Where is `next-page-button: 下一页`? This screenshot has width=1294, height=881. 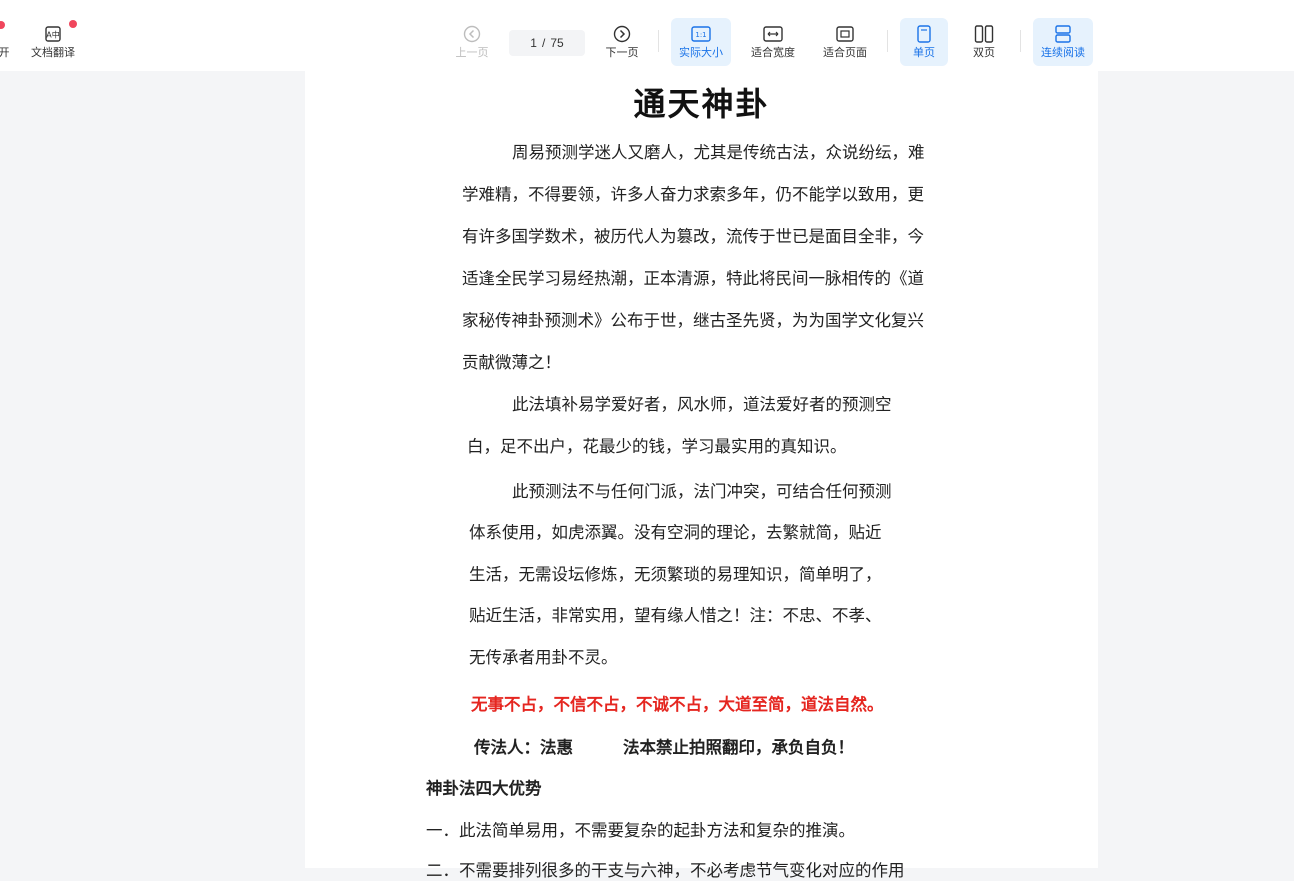
next-page-button: 下一页 is located at coordinates (622, 42).